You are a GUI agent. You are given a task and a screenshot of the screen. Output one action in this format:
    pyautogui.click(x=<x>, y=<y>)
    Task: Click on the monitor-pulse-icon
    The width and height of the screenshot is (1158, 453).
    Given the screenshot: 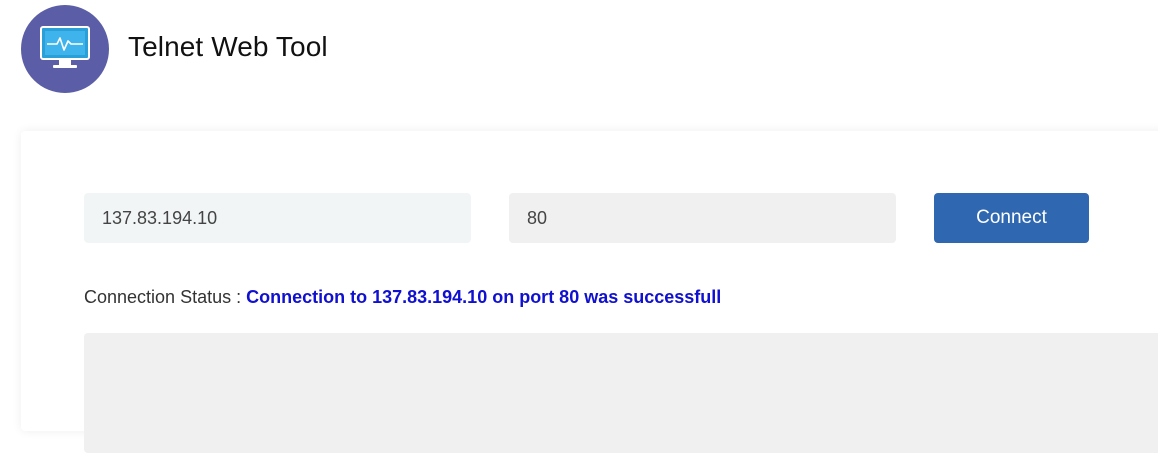 What is the action you would take?
    pyautogui.click(x=65, y=47)
    